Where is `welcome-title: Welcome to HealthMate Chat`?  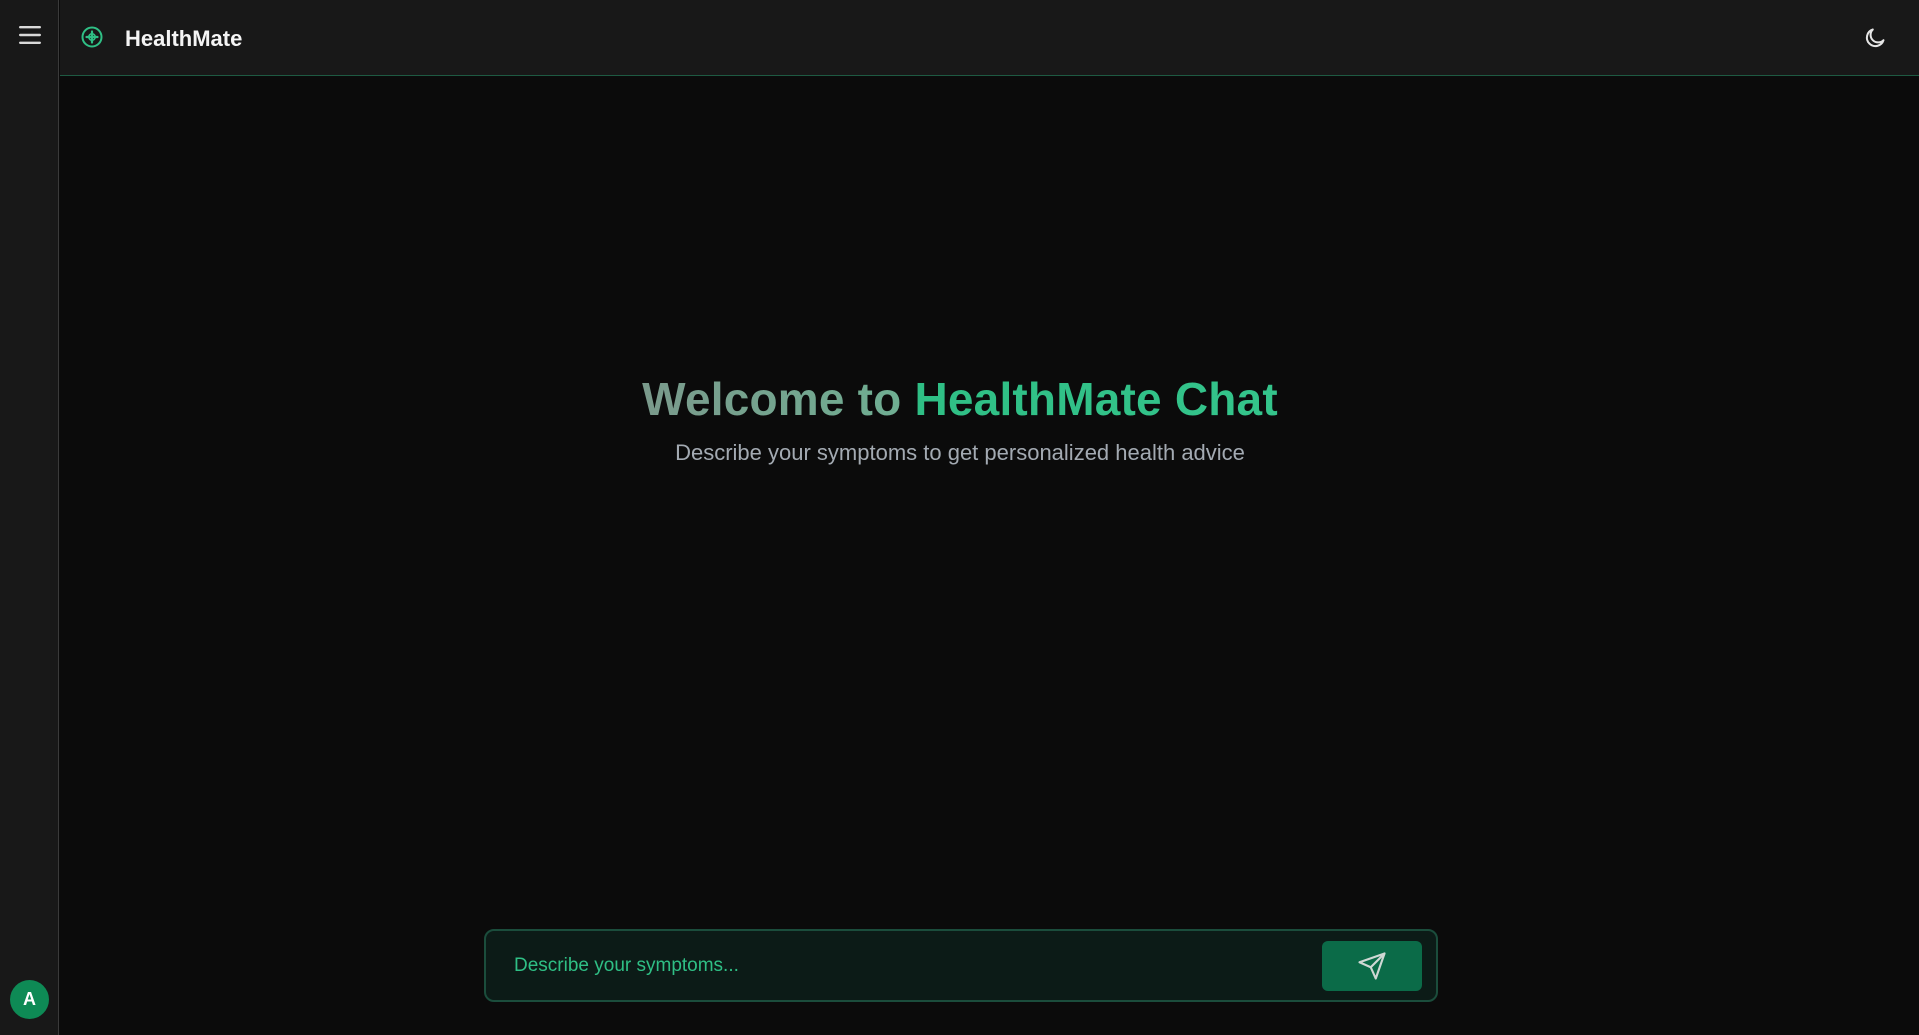 welcome-title: Welcome to HealthMate Chat is located at coordinates (960, 399).